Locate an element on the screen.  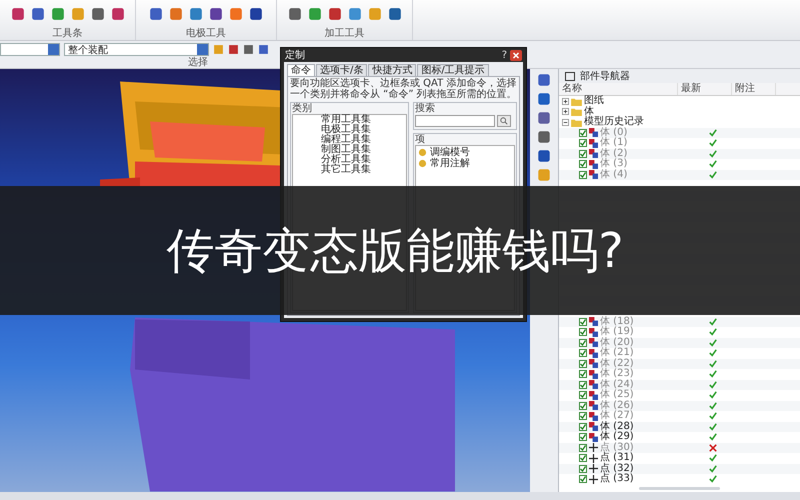
plus-point-icon is located at coordinates (593, 447).